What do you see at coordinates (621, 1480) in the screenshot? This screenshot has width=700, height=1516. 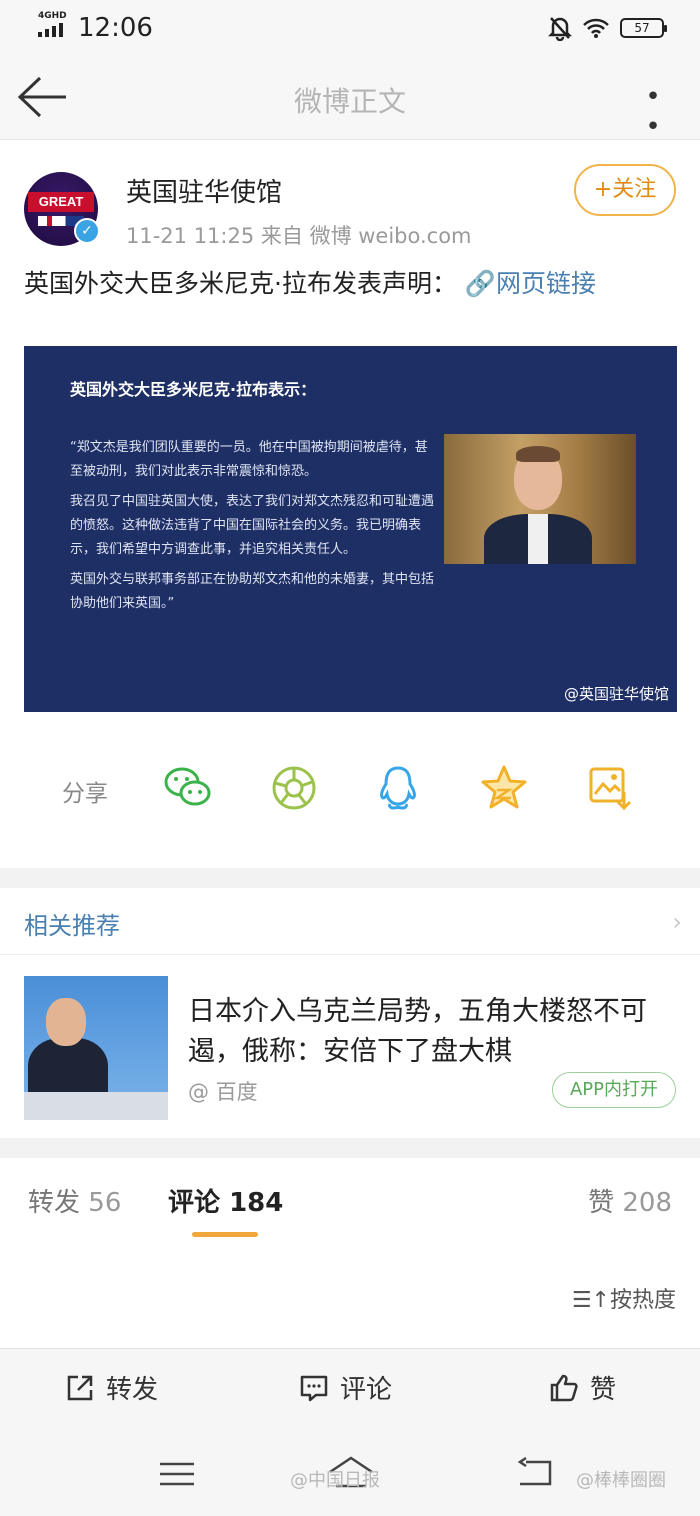 I see `watermark-right: @棒棒圈圈` at bounding box center [621, 1480].